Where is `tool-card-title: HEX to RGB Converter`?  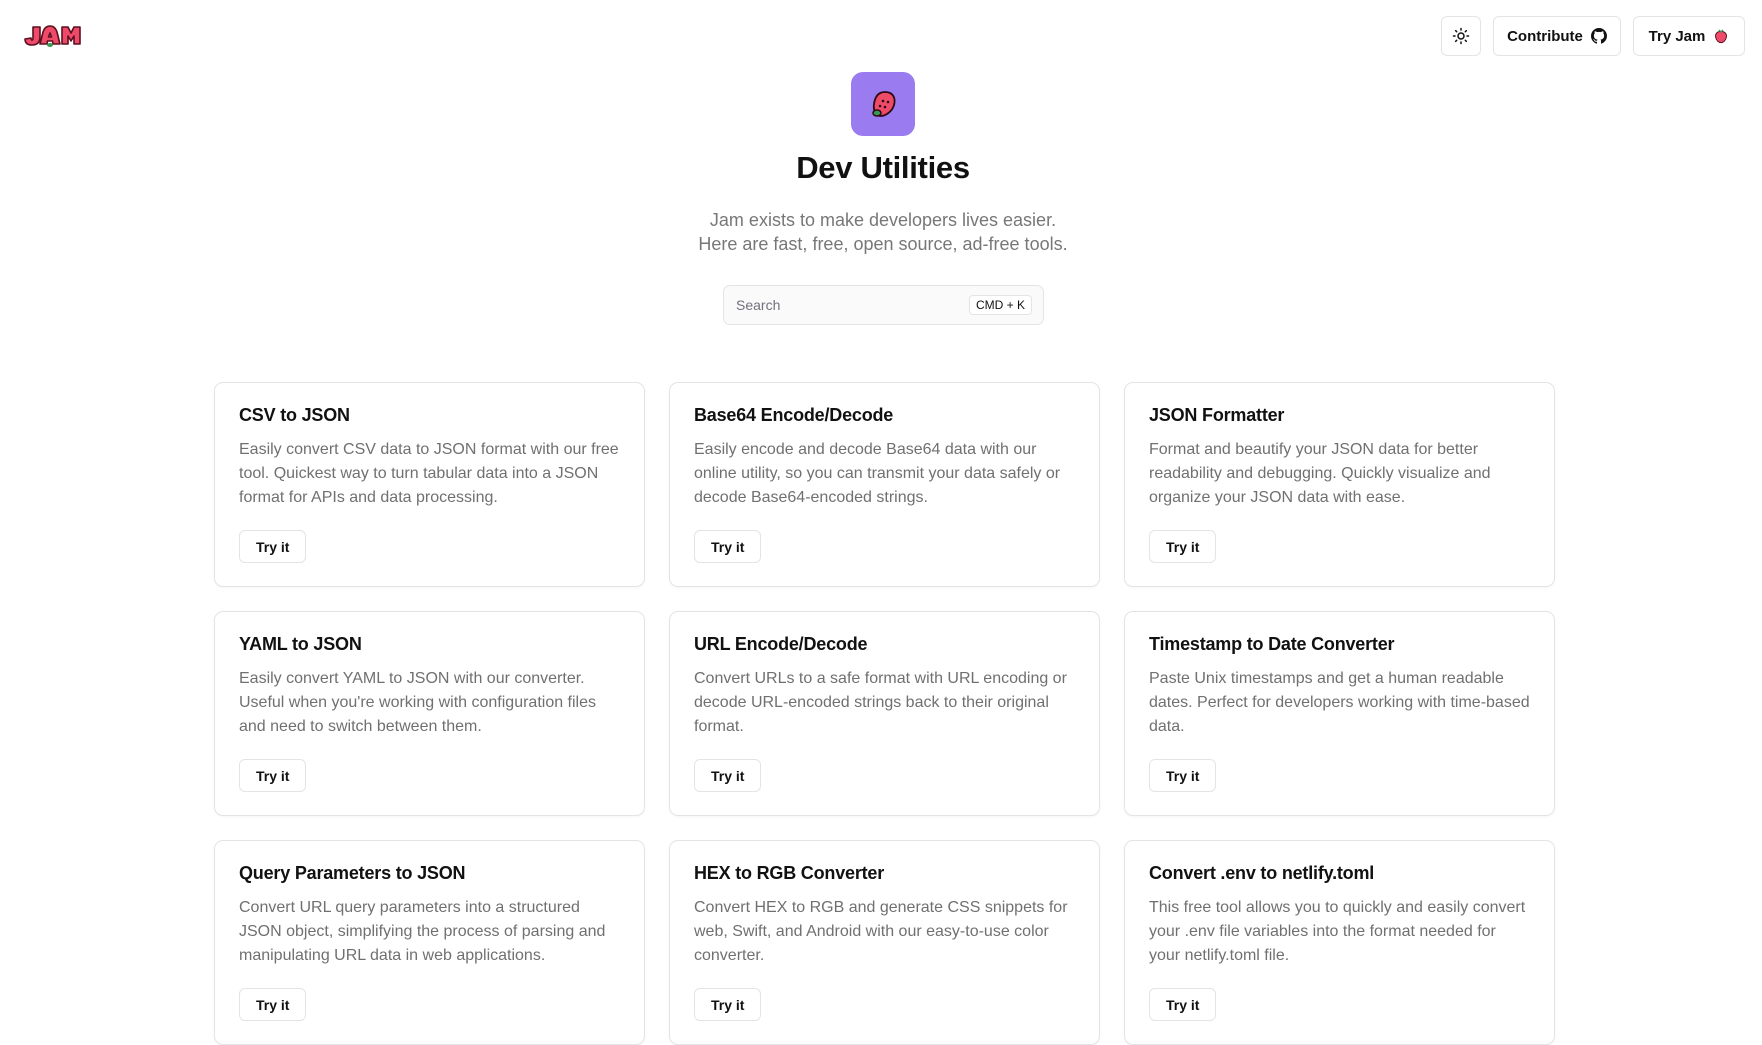 tool-card-title: HEX to RGB Converter is located at coordinates (789, 873).